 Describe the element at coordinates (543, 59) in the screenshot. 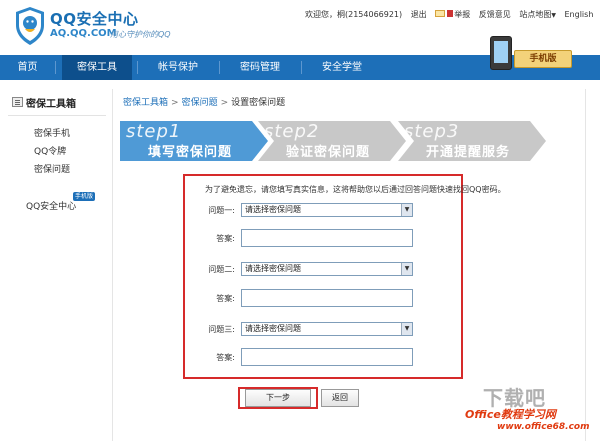

I see `mobile-version-label: 手机版` at that location.